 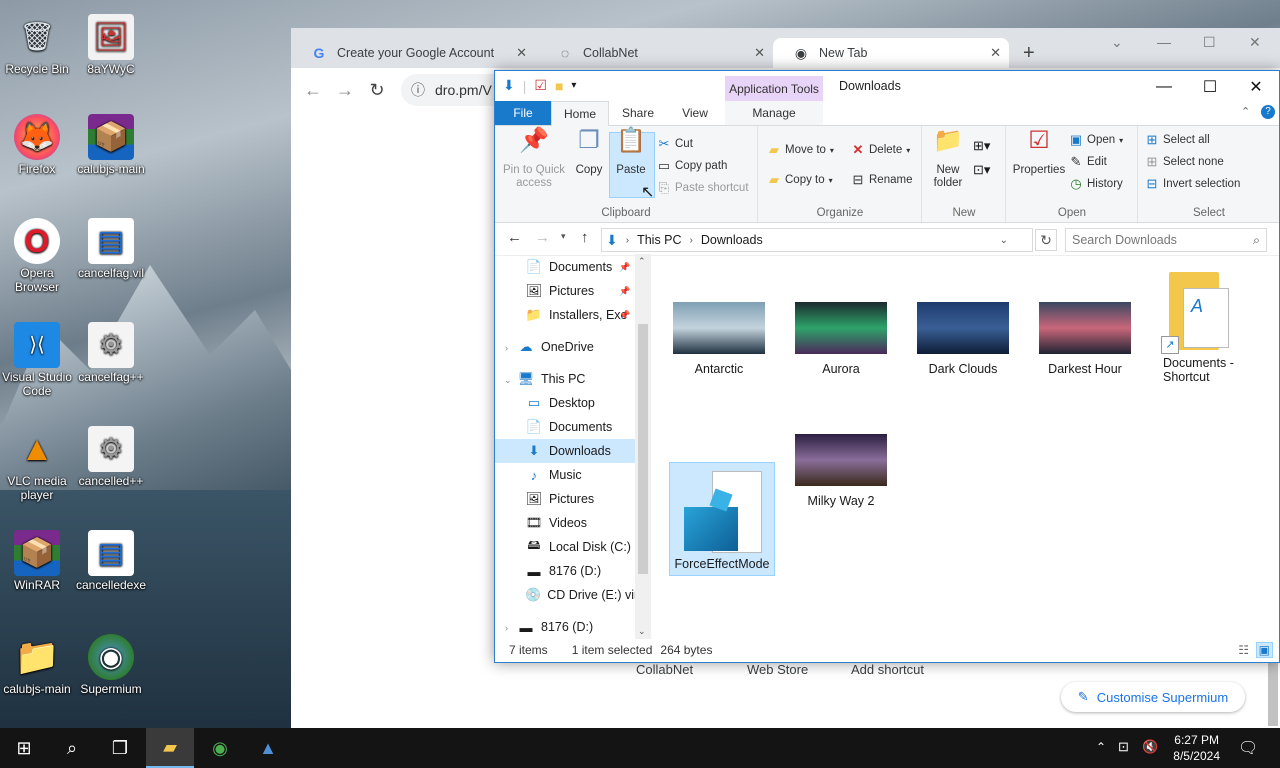 I want to click on nav-item-installers: 📁 Installers, Exe 📌, so click(x=580, y=315).